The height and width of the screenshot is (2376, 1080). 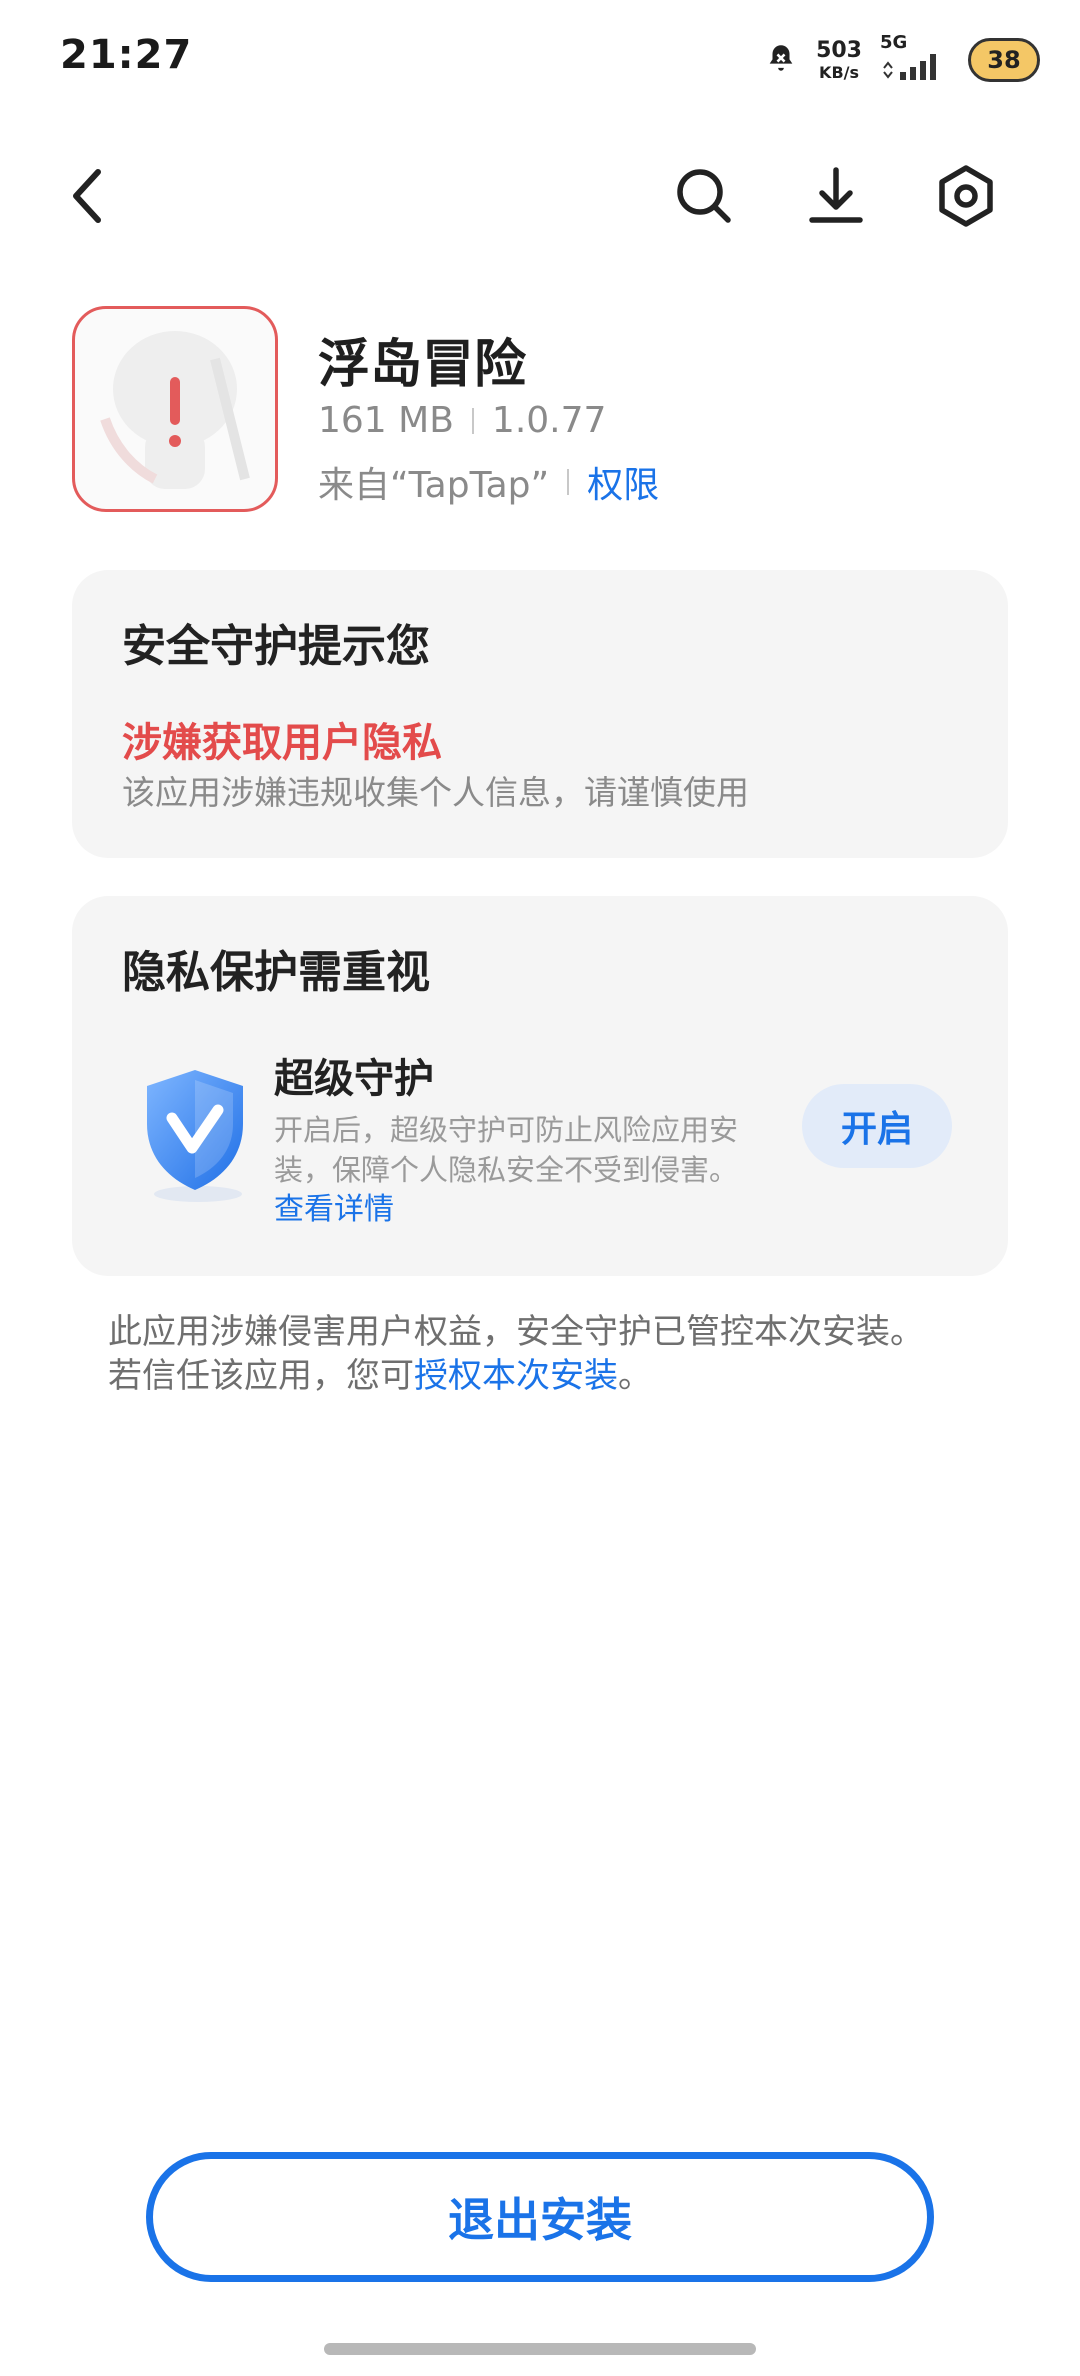 I want to click on feature-desc-line-2: 装，保障个人隐私安全不受到侵害。, so click(x=506, y=1170).